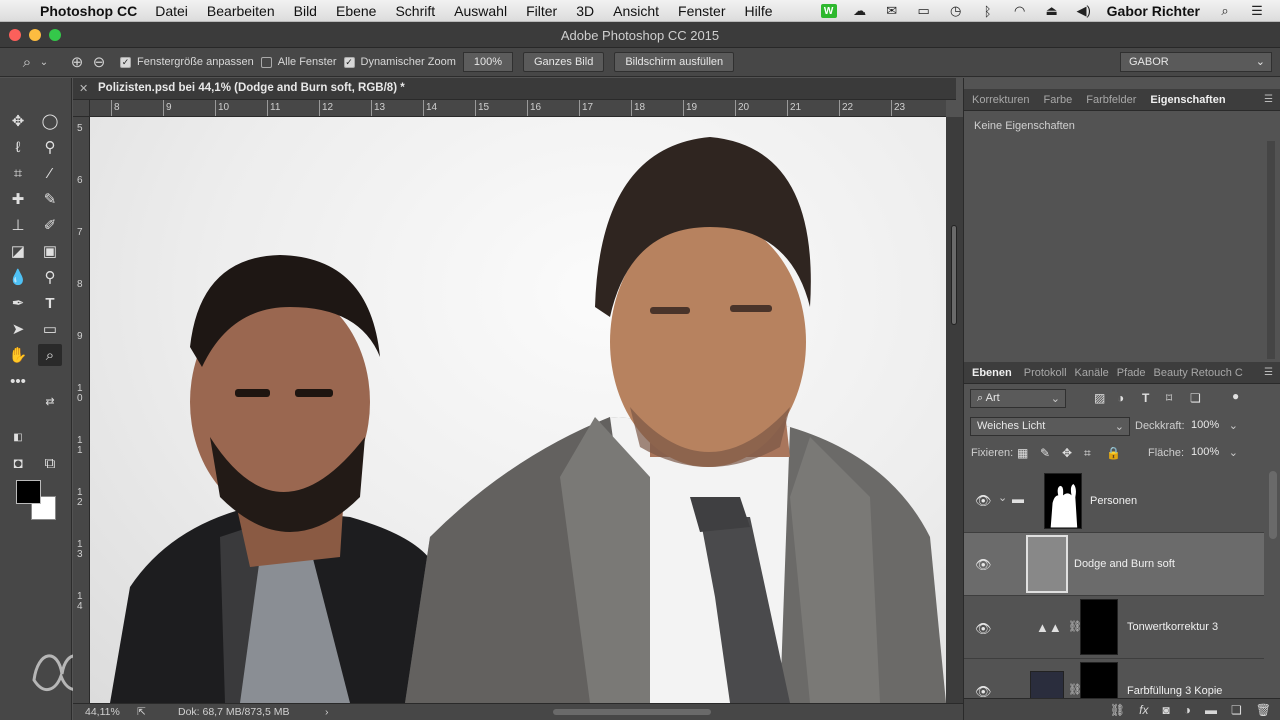 The width and height of the screenshot is (1280, 720). What do you see at coordinates (1153, 11) in the screenshot?
I see `user-name: Gabor Richter` at bounding box center [1153, 11].